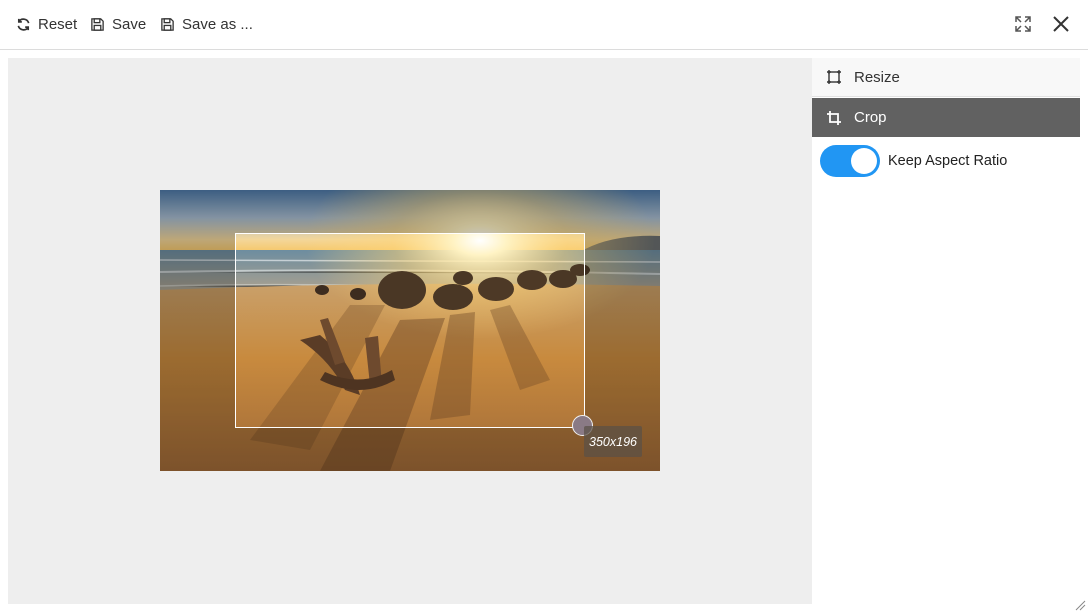 The height and width of the screenshot is (616, 1088). Describe the element at coordinates (23, 24) in the screenshot. I see `refresh-icon` at that location.